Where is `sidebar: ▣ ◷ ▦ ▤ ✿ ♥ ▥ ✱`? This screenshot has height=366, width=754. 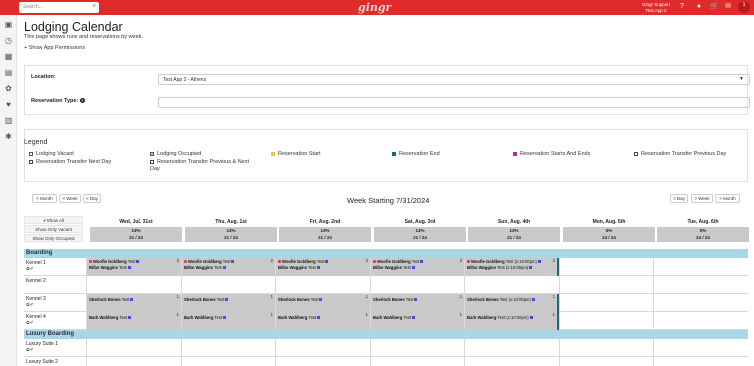 sidebar: ▣ ◷ ▦ ▤ ✿ ♥ ▥ ✱ is located at coordinates (8, 190).